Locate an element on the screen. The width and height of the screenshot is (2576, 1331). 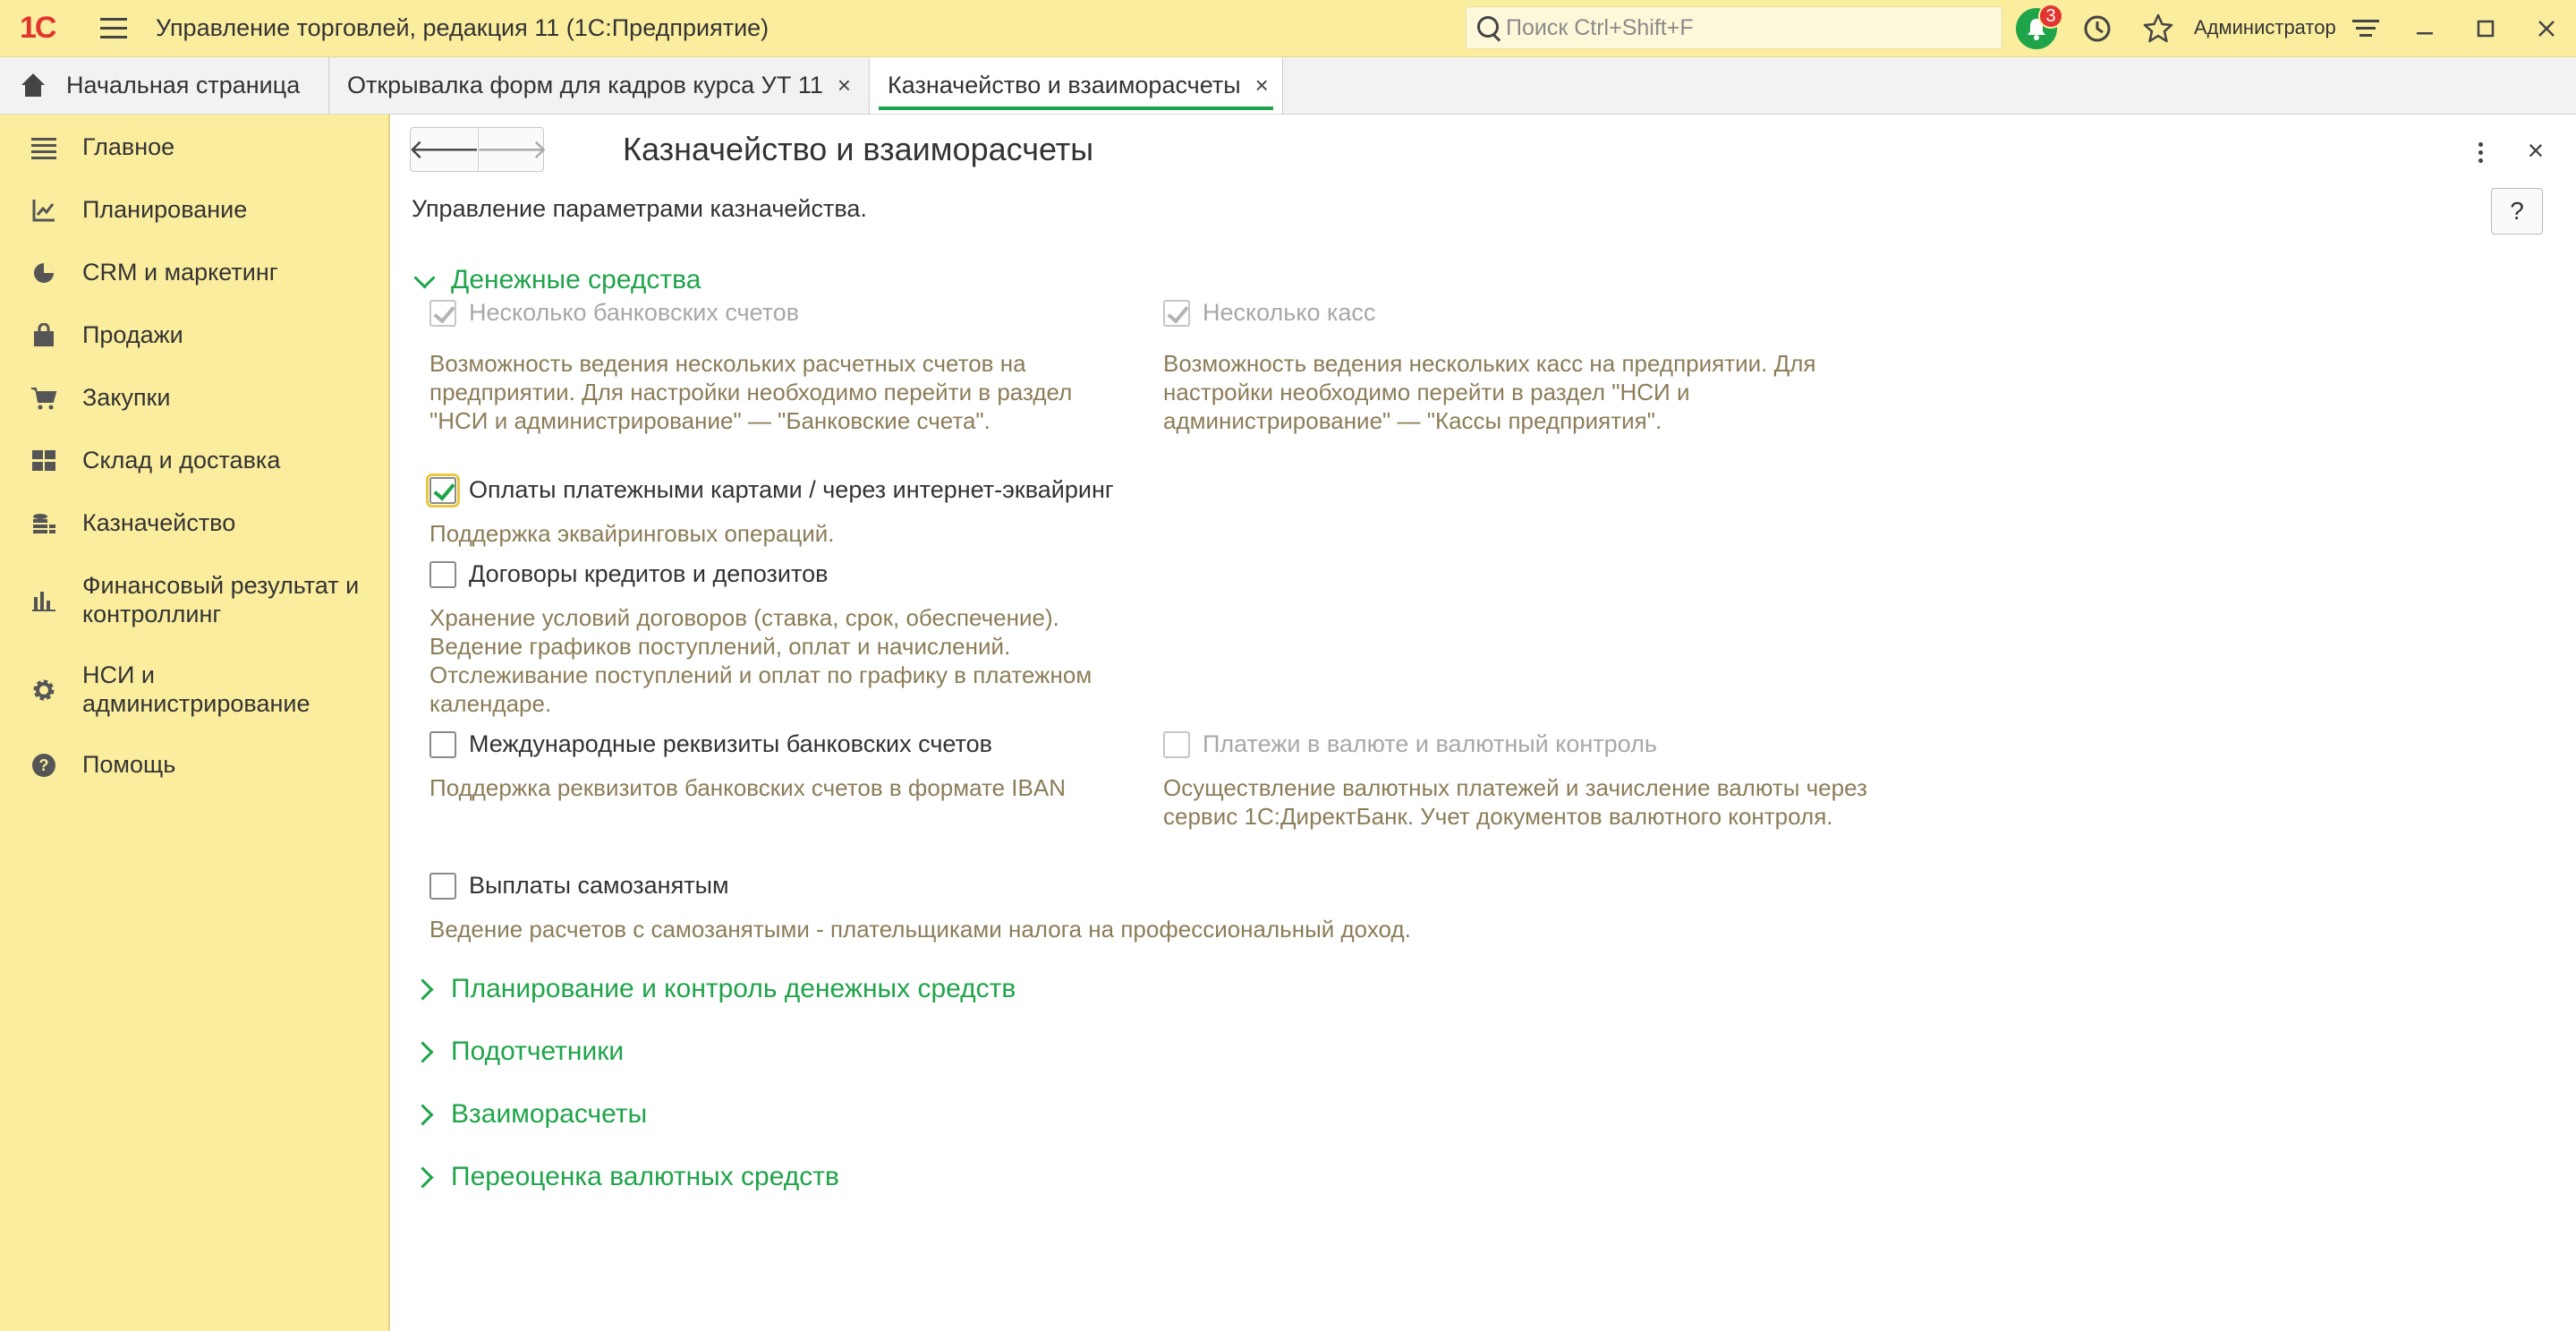
checkbox-bank-accounts is located at coordinates (442, 313).